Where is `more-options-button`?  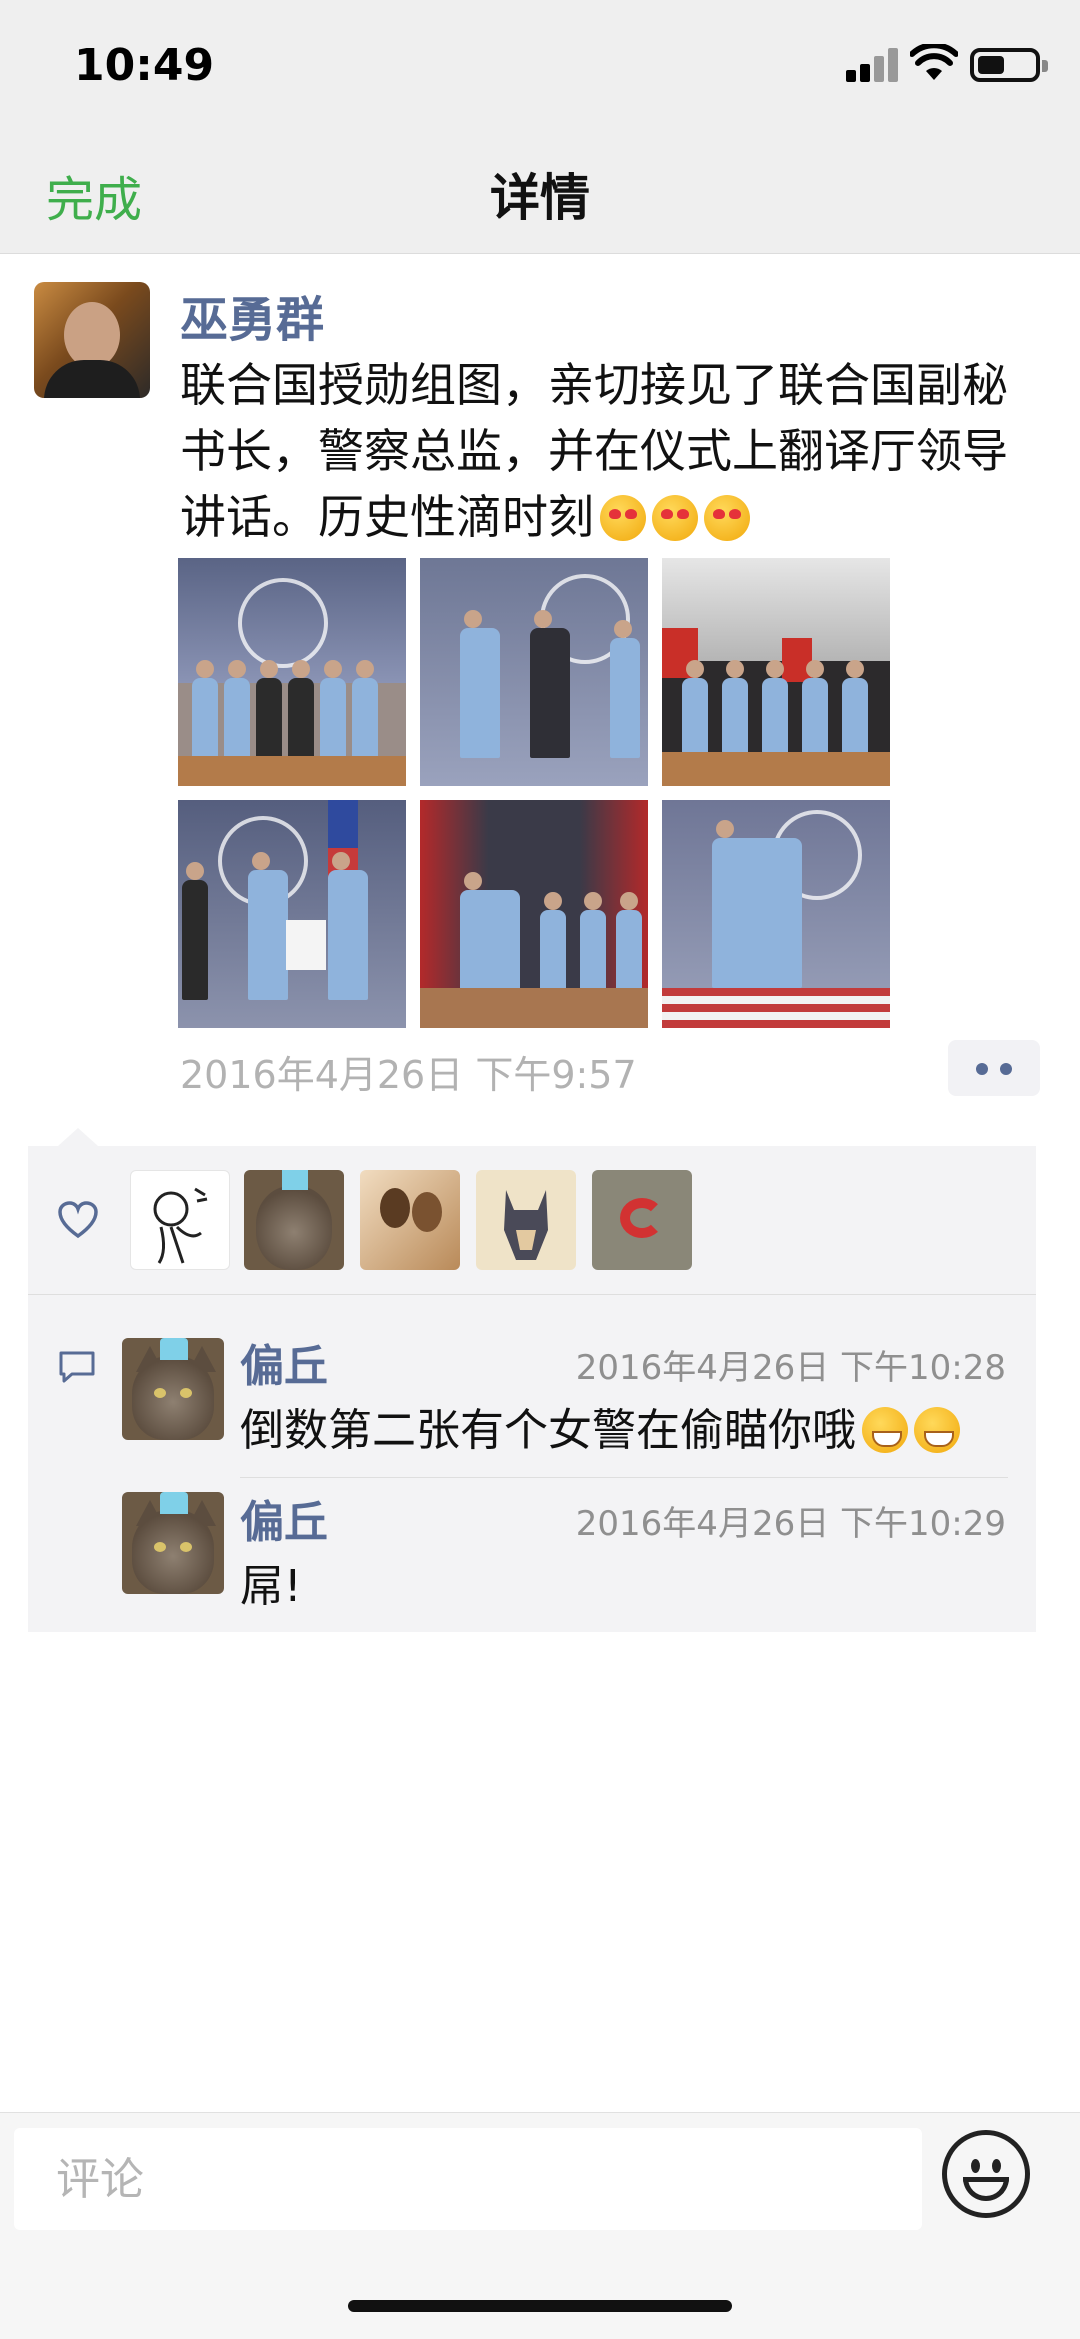 more-options-button is located at coordinates (994, 1068).